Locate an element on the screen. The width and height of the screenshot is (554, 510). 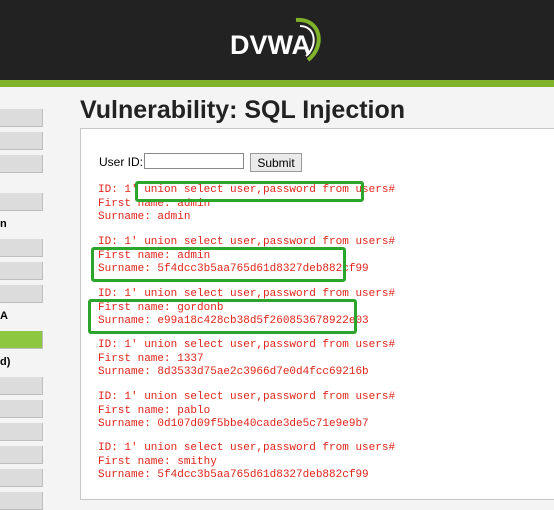
userid-label: User ID: is located at coordinates (121, 162).